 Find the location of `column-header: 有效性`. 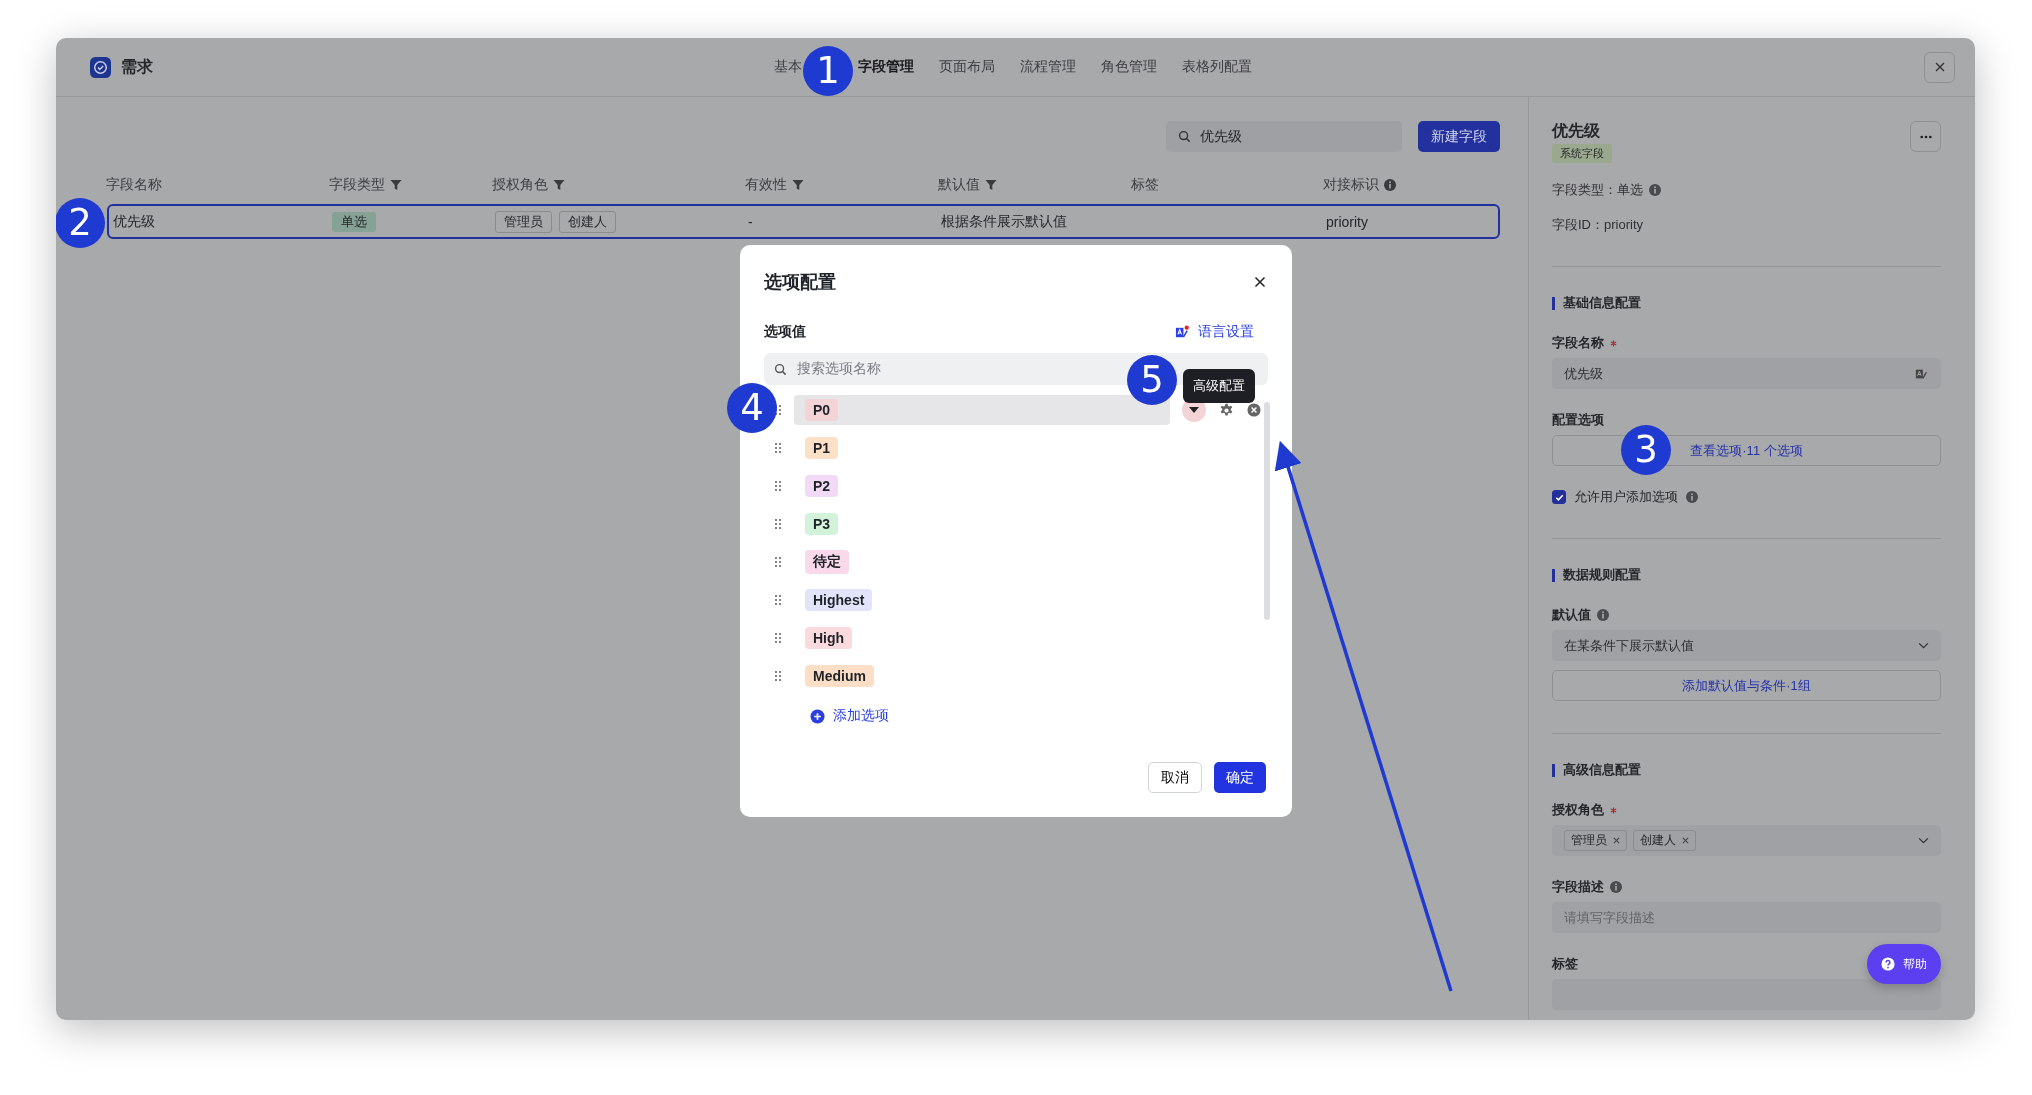

column-header: 有效性 is located at coordinates (766, 185).